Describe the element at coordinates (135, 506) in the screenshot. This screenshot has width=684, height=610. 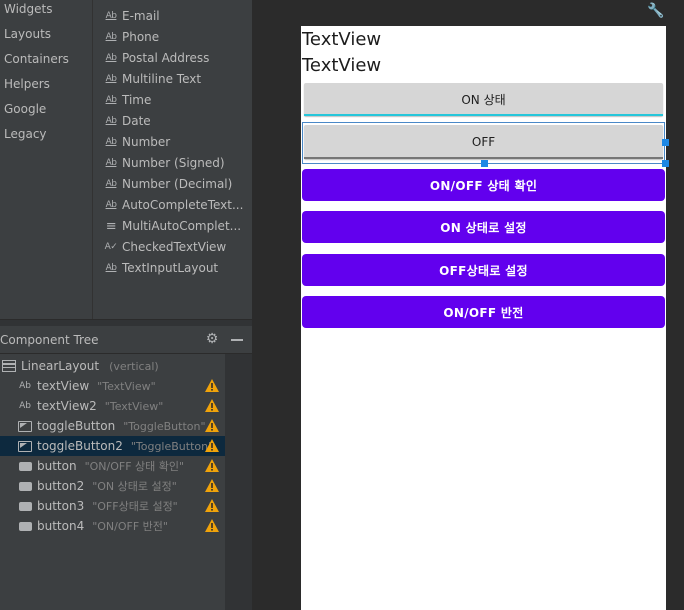
I see `tree-row-attr: "OFF상태로 설정"` at that location.